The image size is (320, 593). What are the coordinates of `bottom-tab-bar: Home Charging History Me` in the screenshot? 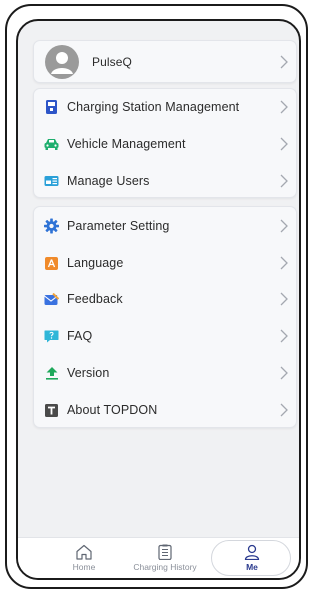 It's located at (158, 557).